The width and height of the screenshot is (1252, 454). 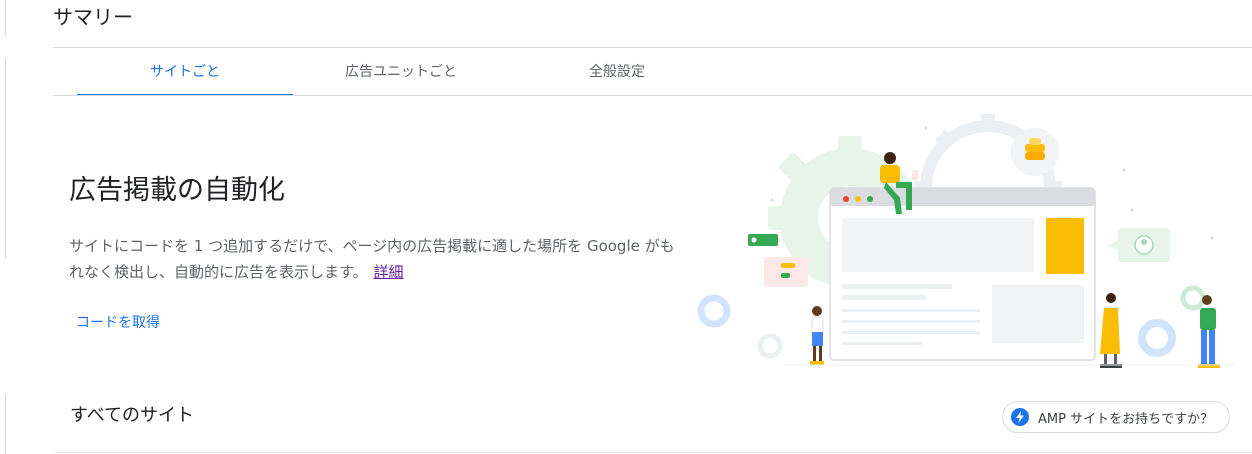 What do you see at coordinates (132, 415) in the screenshot?
I see `all-sites-heading: すべてのサイト` at bounding box center [132, 415].